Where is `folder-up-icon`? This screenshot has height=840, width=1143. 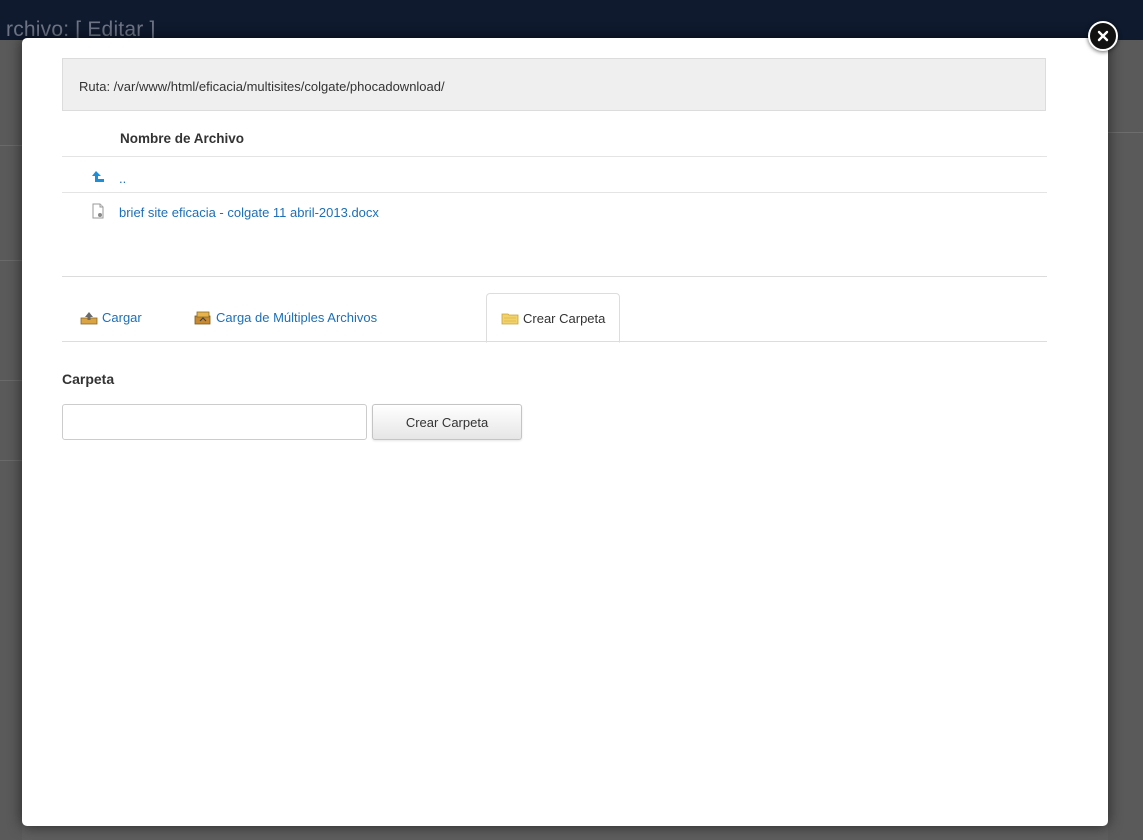 folder-up-icon is located at coordinates (98, 177).